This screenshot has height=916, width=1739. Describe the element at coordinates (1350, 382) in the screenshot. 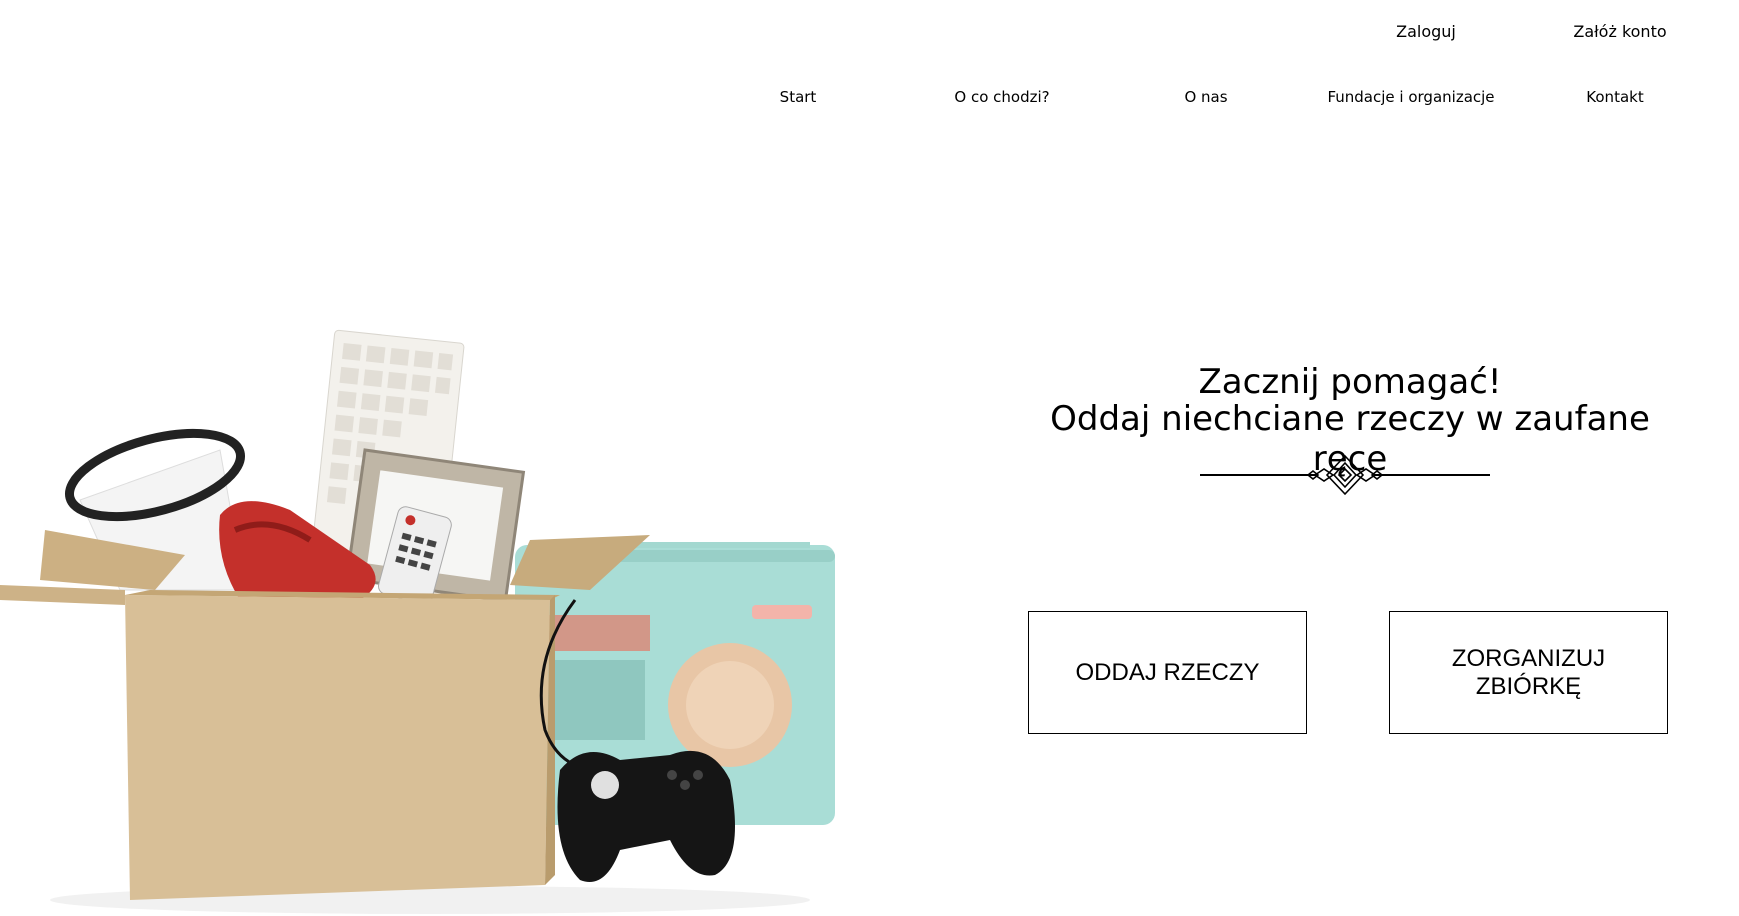

I see `hero-title-line1: Zacznij pomagać!` at that location.